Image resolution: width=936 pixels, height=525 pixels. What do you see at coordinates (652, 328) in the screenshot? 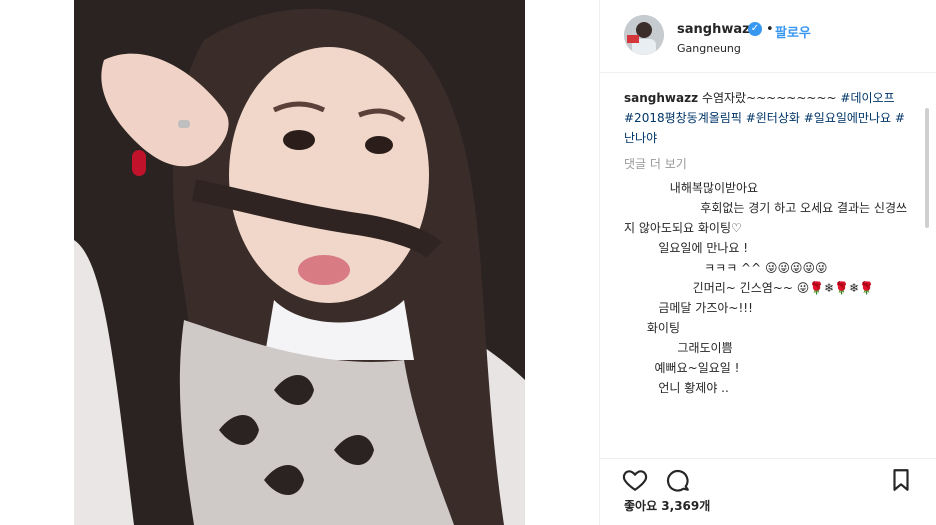
I see `comment-item: 화이팅` at bounding box center [652, 328].